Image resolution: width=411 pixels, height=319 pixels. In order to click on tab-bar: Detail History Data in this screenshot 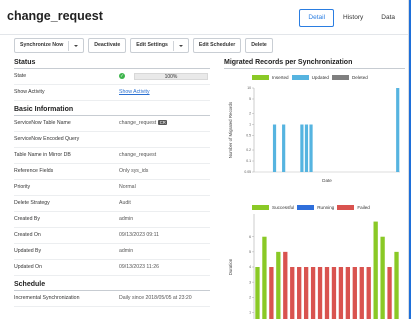, I will do `click(351, 18)`.